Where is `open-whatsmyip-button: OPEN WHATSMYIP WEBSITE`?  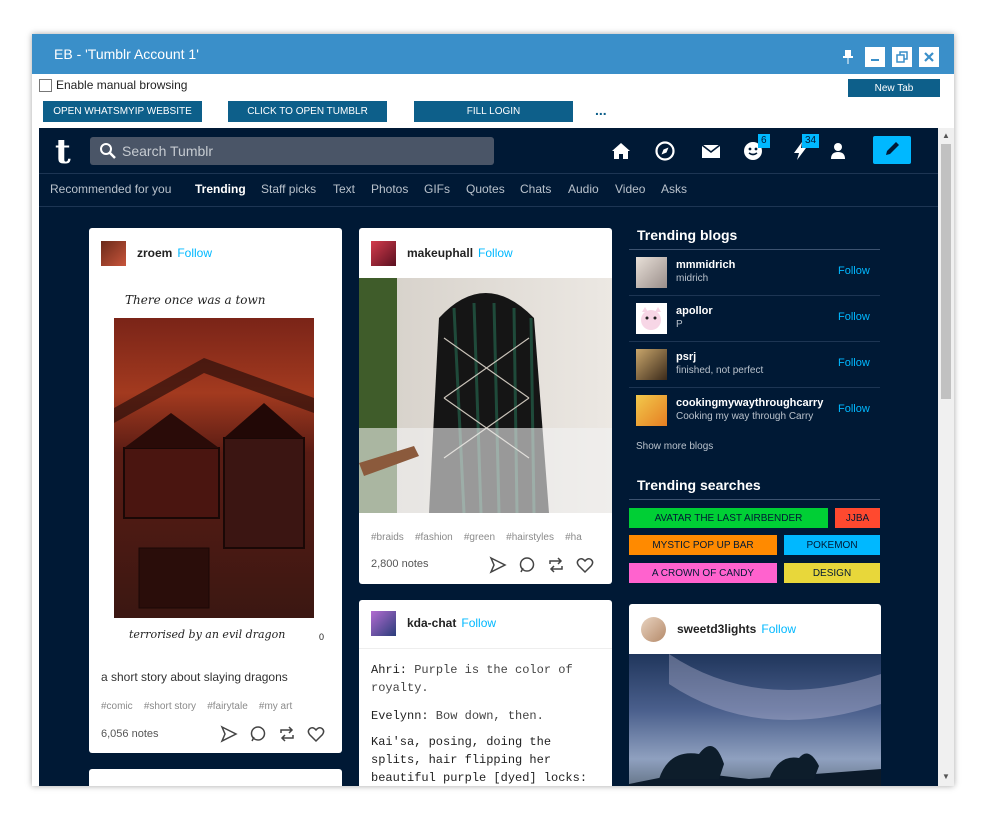 open-whatsmyip-button: OPEN WHATSMYIP WEBSITE is located at coordinates (122, 111).